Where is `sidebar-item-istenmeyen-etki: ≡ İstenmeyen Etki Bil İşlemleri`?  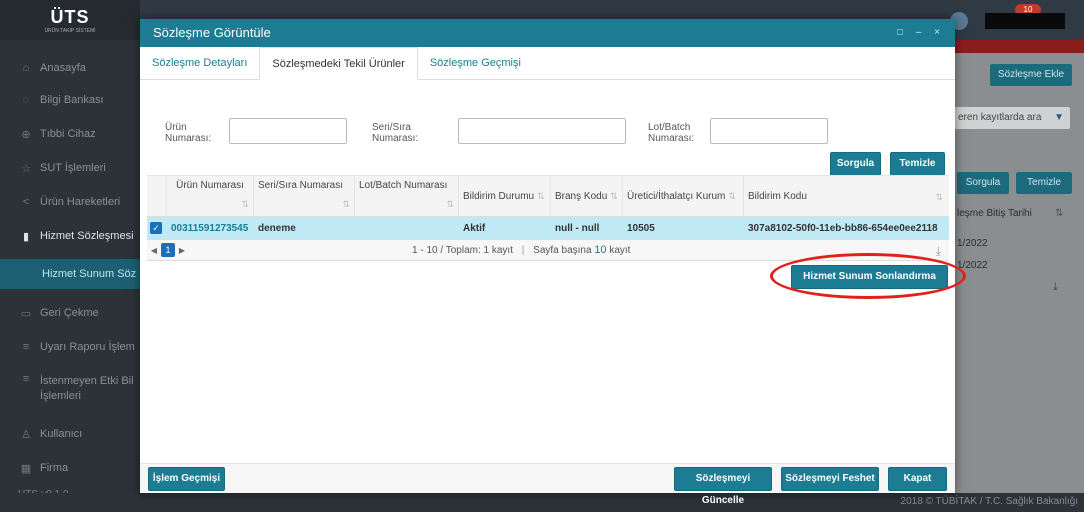 sidebar-item-istenmeyen-etki: ≡ İstenmeyen Etki Bil İşlemleri is located at coordinates (70, 389).